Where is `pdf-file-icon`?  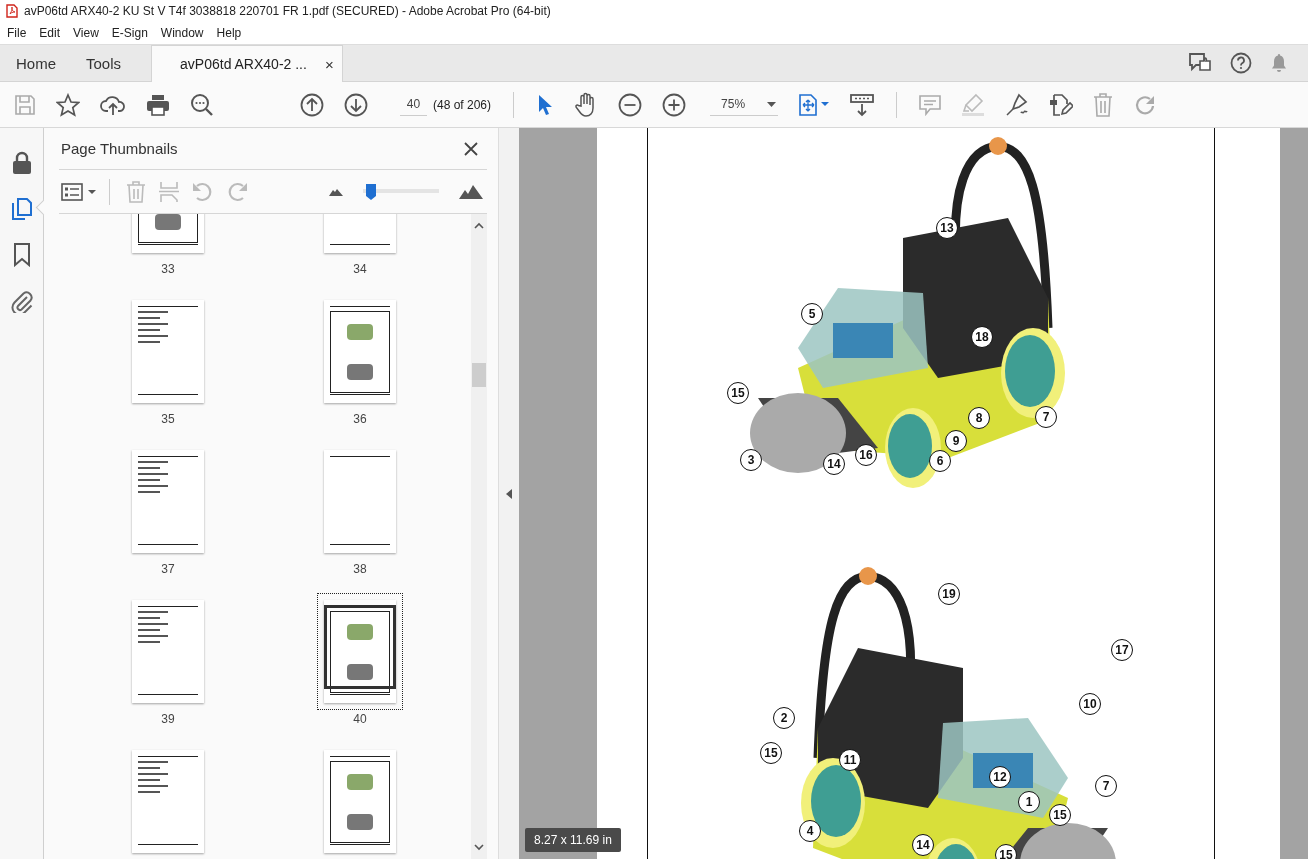 pdf-file-icon is located at coordinates (12, 11).